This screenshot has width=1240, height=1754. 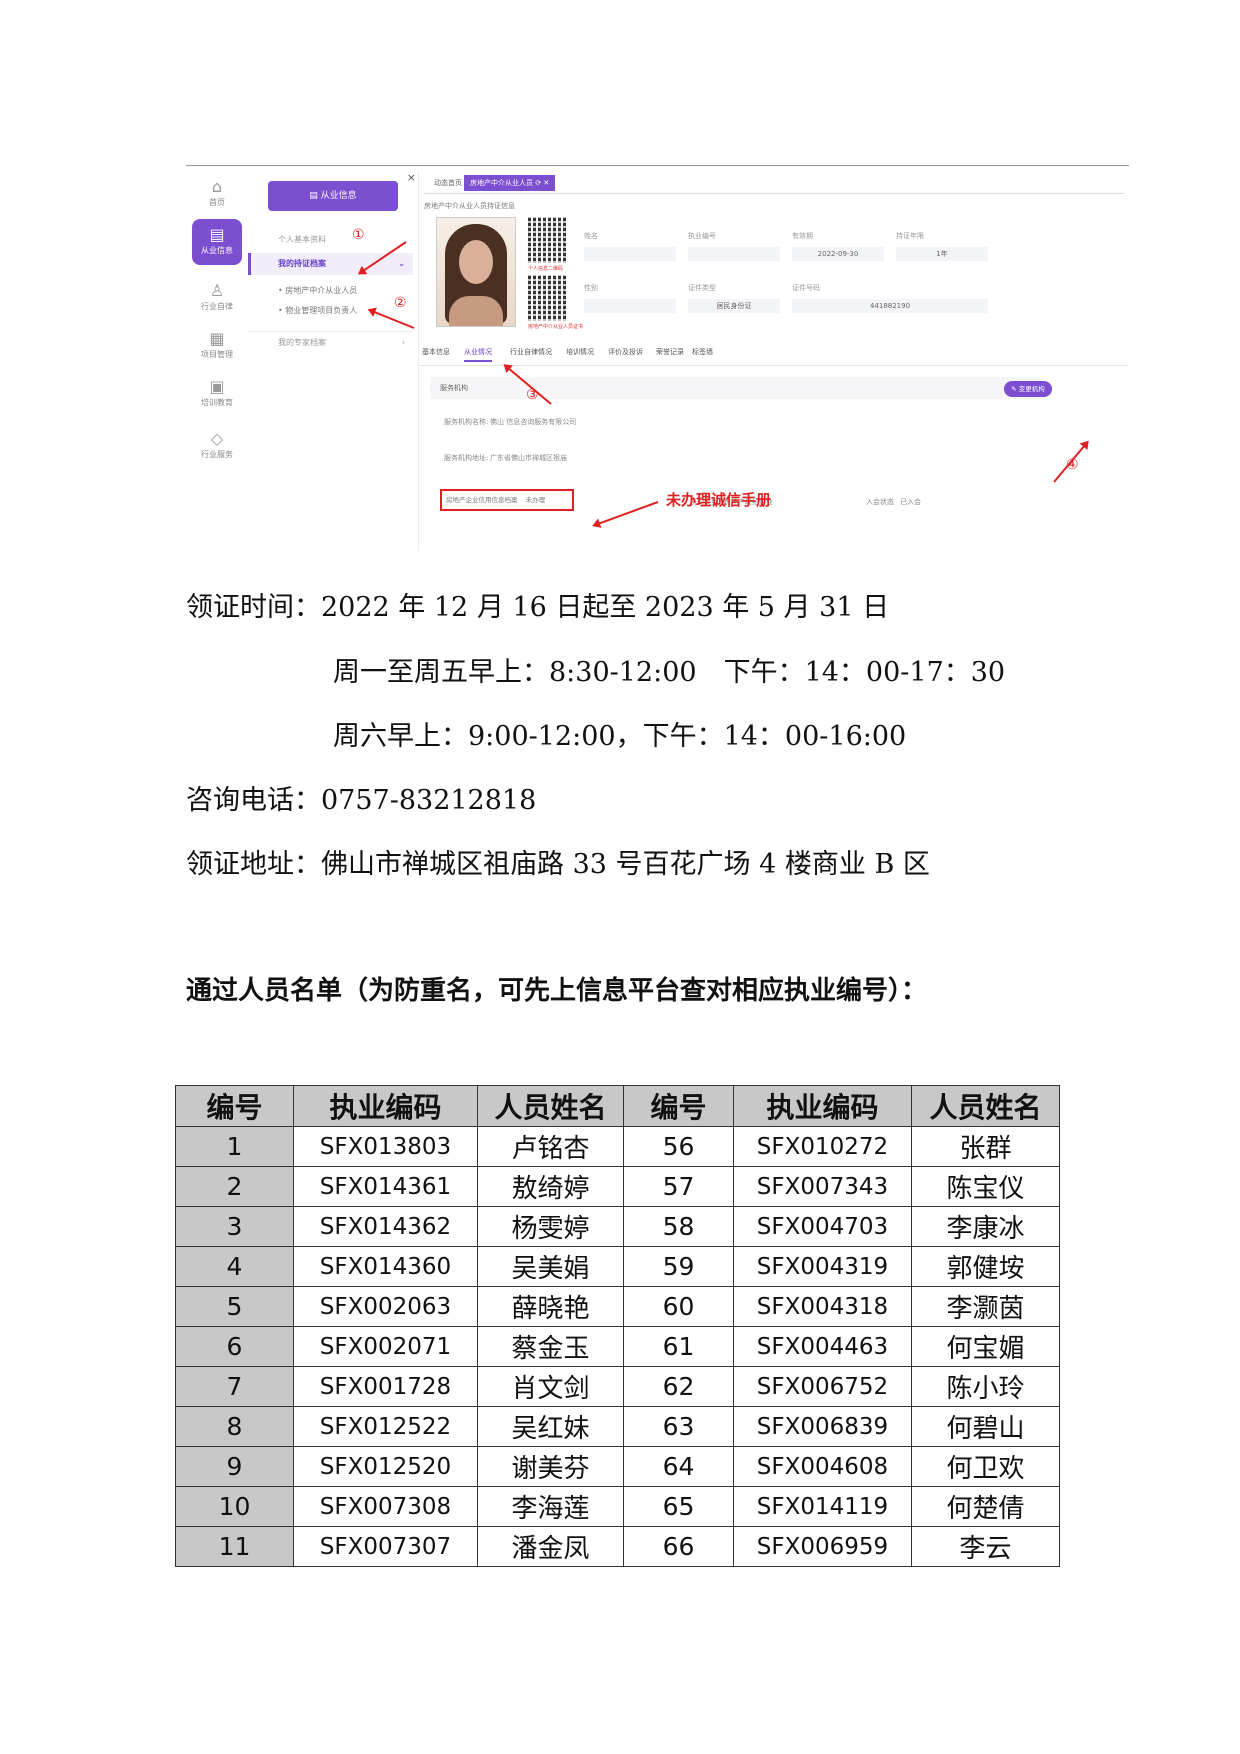 I want to click on rail-item: ▦ 项目管理, so click(x=217, y=346).